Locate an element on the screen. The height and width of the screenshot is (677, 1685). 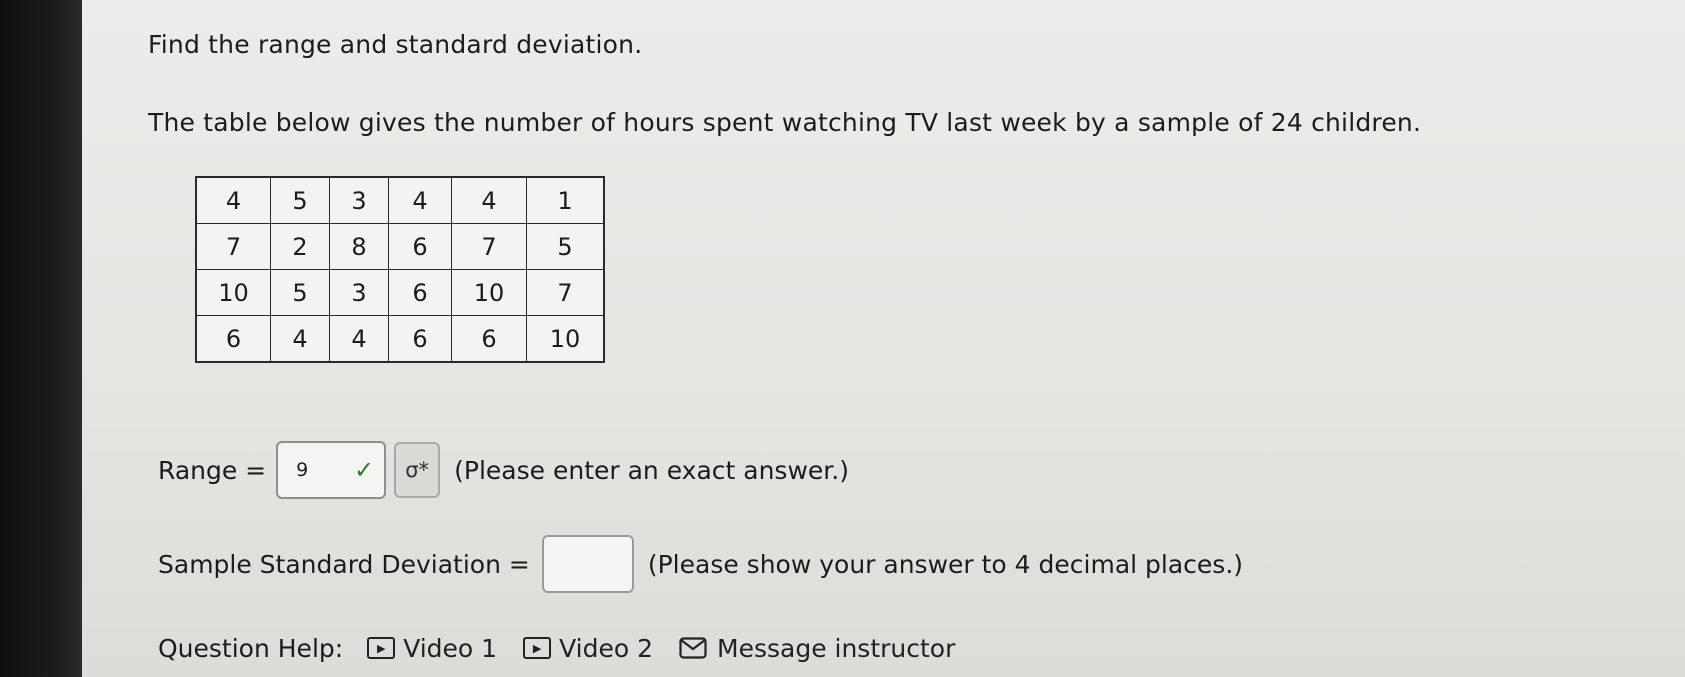
math-preview-button: σ* is located at coordinates (417, 470).